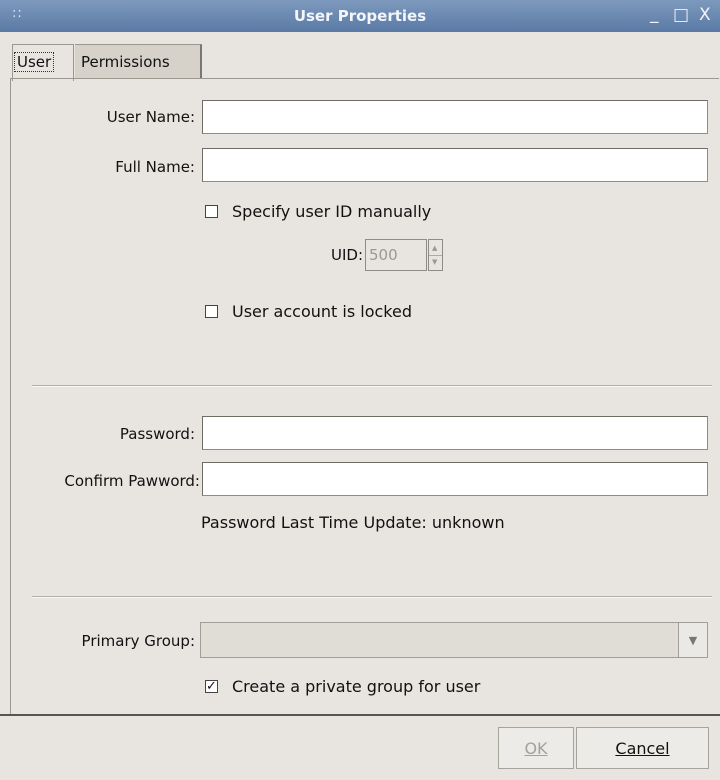 Image resolution: width=720 pixels, height=780 pixels. Describe the element at coordinates (211, 211) in the screenshot. I see `specify-uid-checkbox` at that location.